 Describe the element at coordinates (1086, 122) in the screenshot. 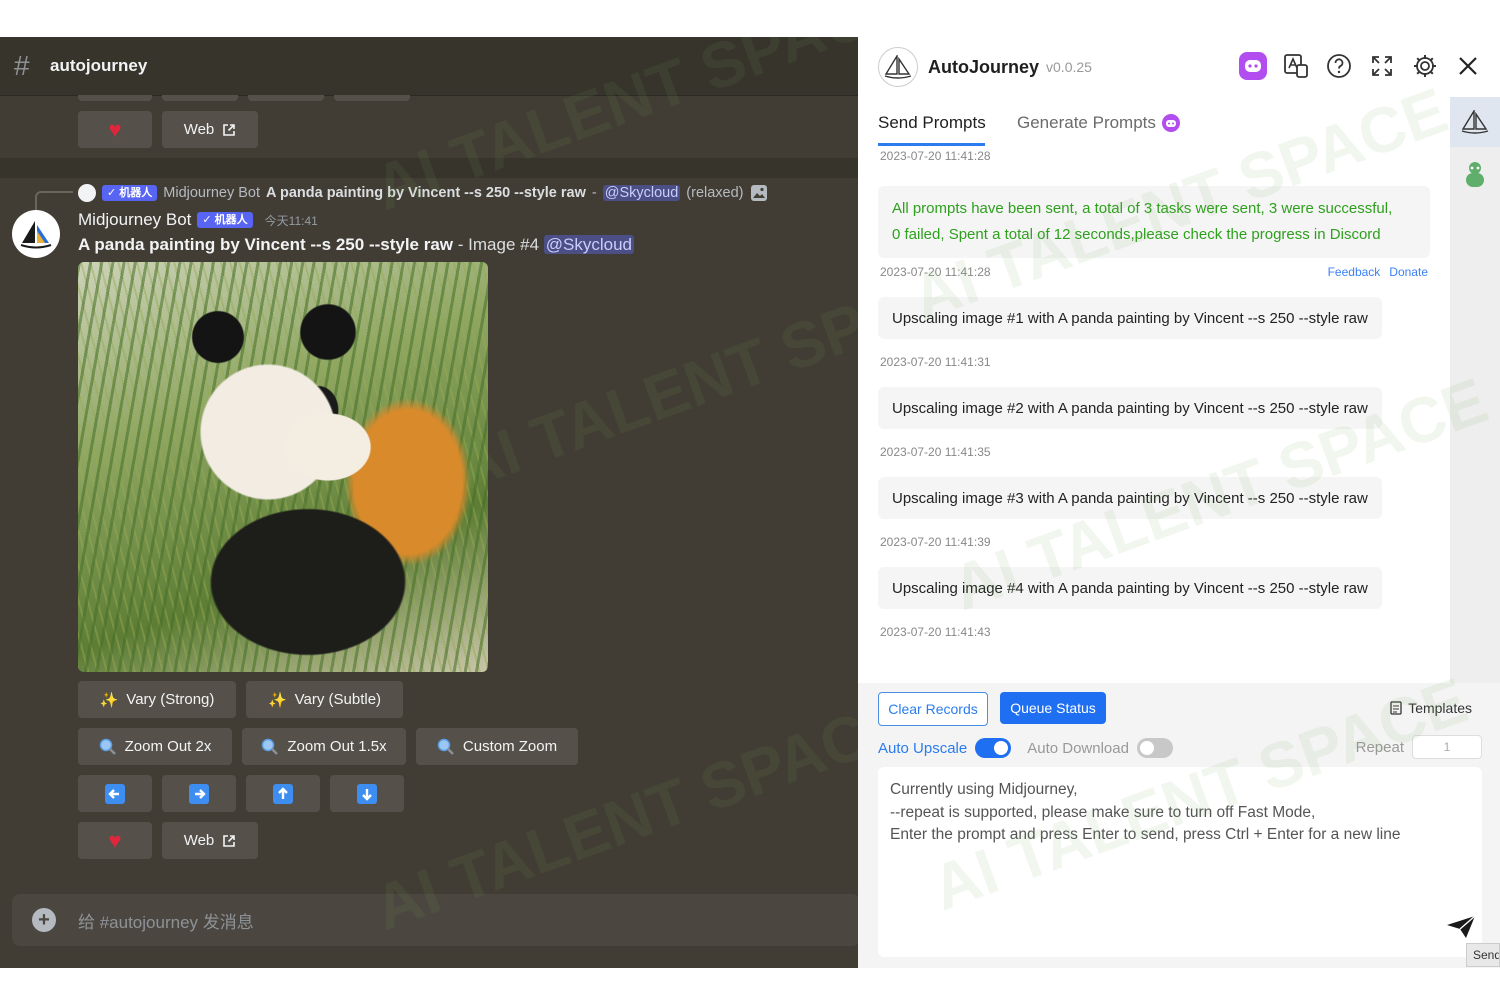

I see `tab-generate-label: Generate Prompts` at that location.